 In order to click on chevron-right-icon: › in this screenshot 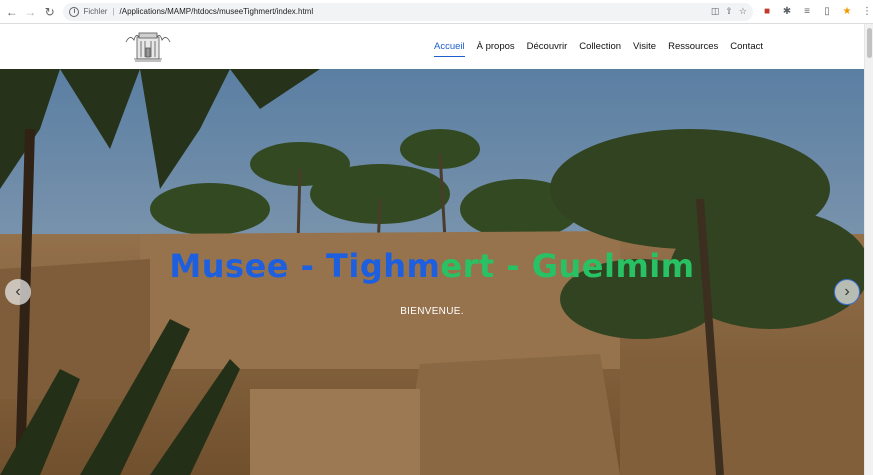, I will do `click(847, 291)`.